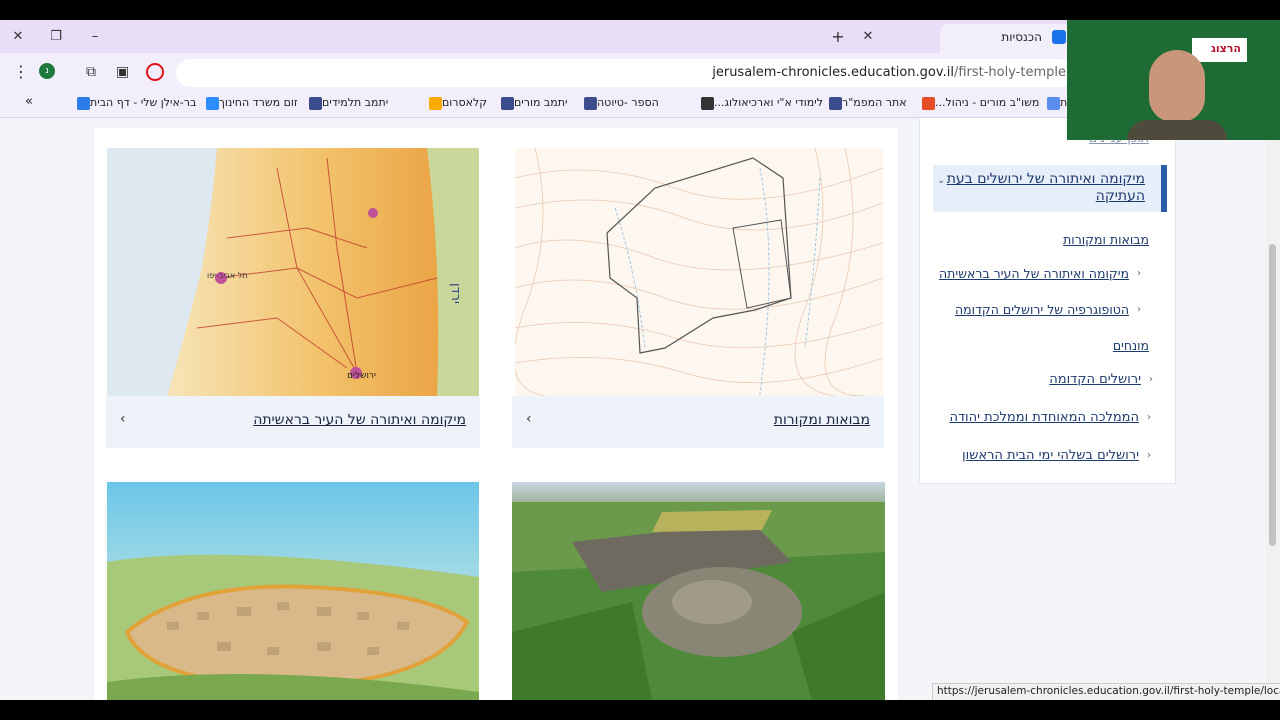 The height and width of the screenshot is (720, 1280). I want to click on sidebar-item: ירושלים בשלהי ימי הבית הראשון, so click(1050, 455).